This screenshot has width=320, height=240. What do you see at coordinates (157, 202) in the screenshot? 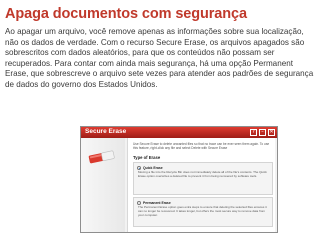
I see `permanent-erase-label: Permanent Erase` at bounding box center [157, 202].